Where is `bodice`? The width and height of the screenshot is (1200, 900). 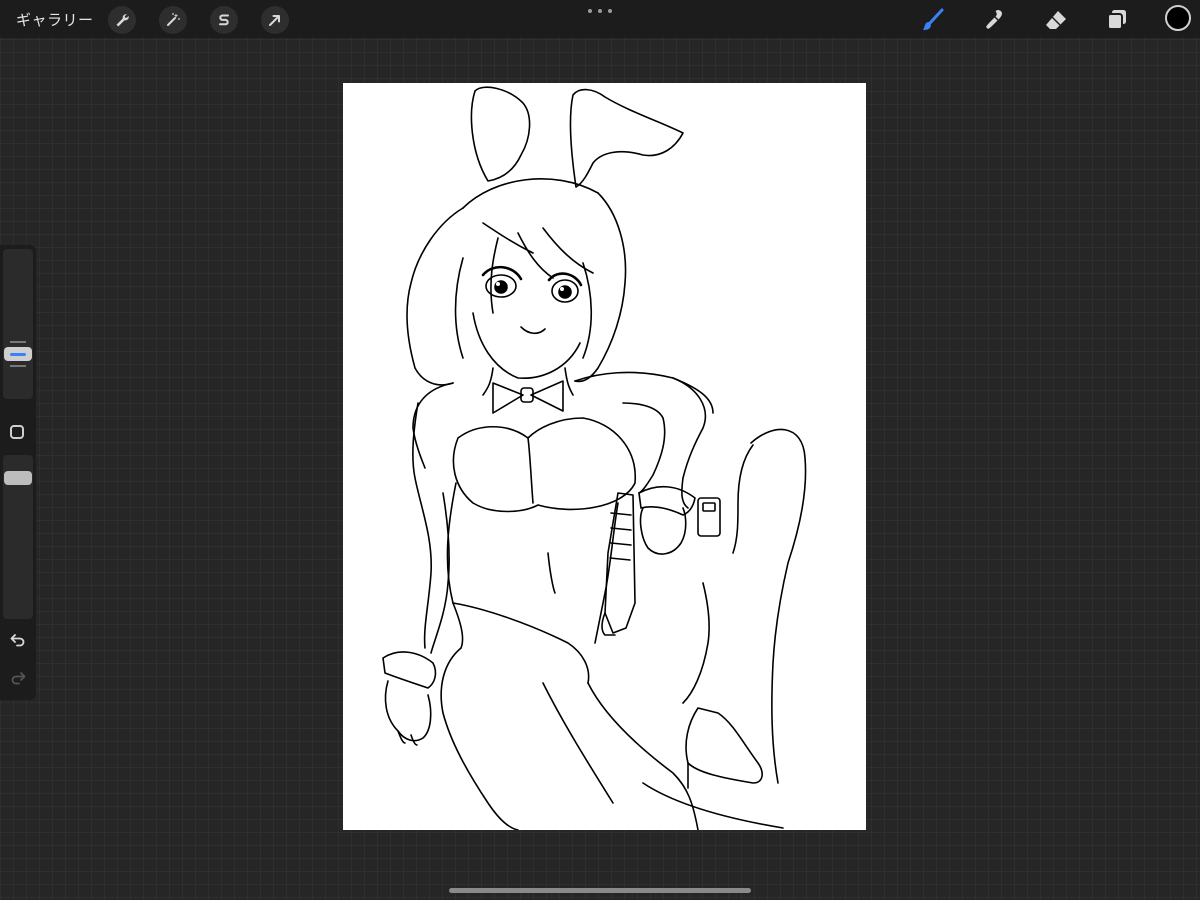
bodice is located at coordinates (544, 465).